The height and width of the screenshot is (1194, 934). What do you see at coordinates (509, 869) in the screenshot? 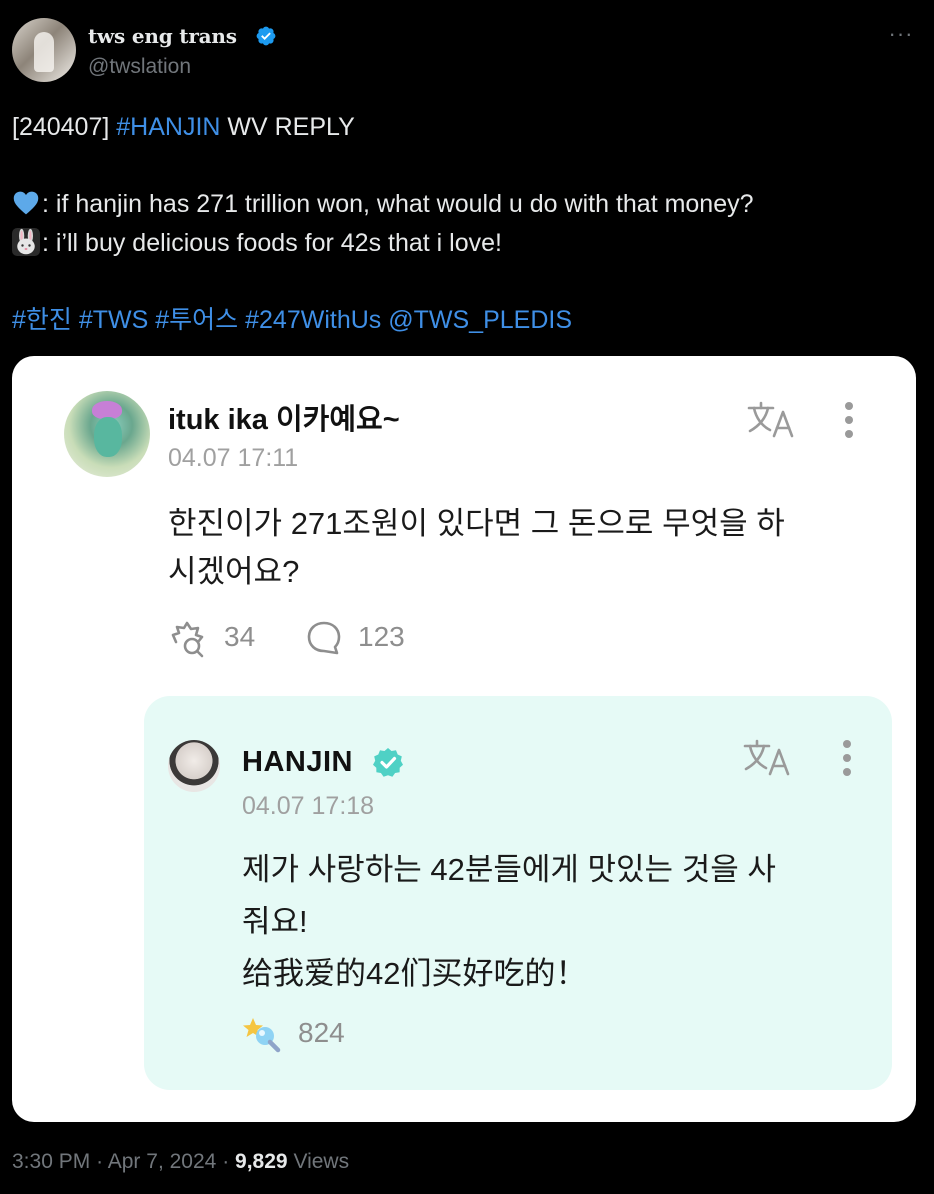
I see `reply-text-line: 제가 사랑하는 42분들에게 맛있는 것을 사` at bounding box center [509, 869].